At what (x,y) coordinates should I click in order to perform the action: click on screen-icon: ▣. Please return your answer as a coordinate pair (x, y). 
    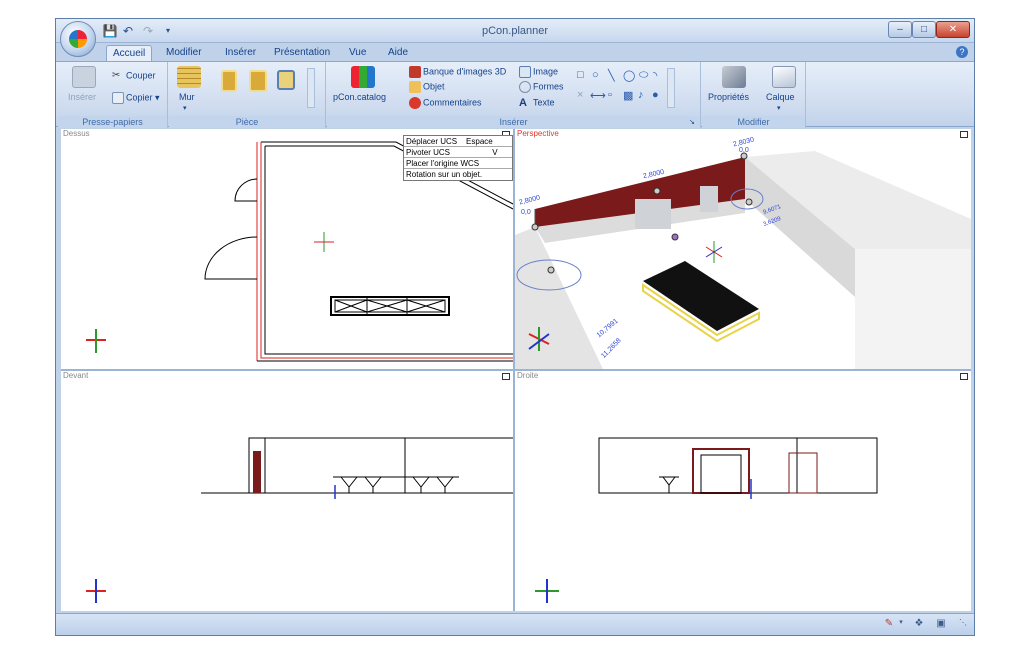
    Looking at the image, I should click on (941, 624).